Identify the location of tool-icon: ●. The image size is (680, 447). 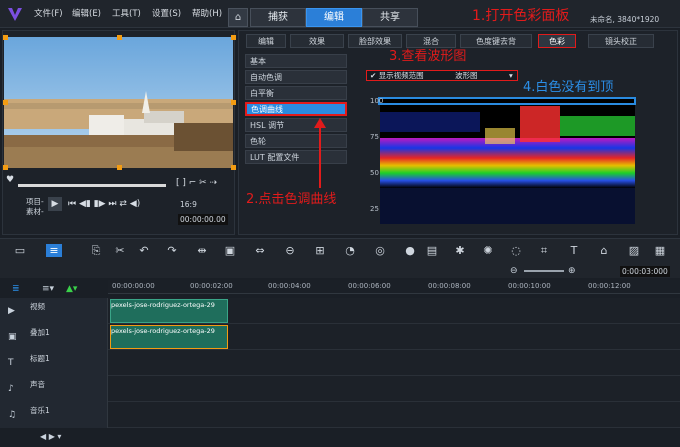
(410, 250).